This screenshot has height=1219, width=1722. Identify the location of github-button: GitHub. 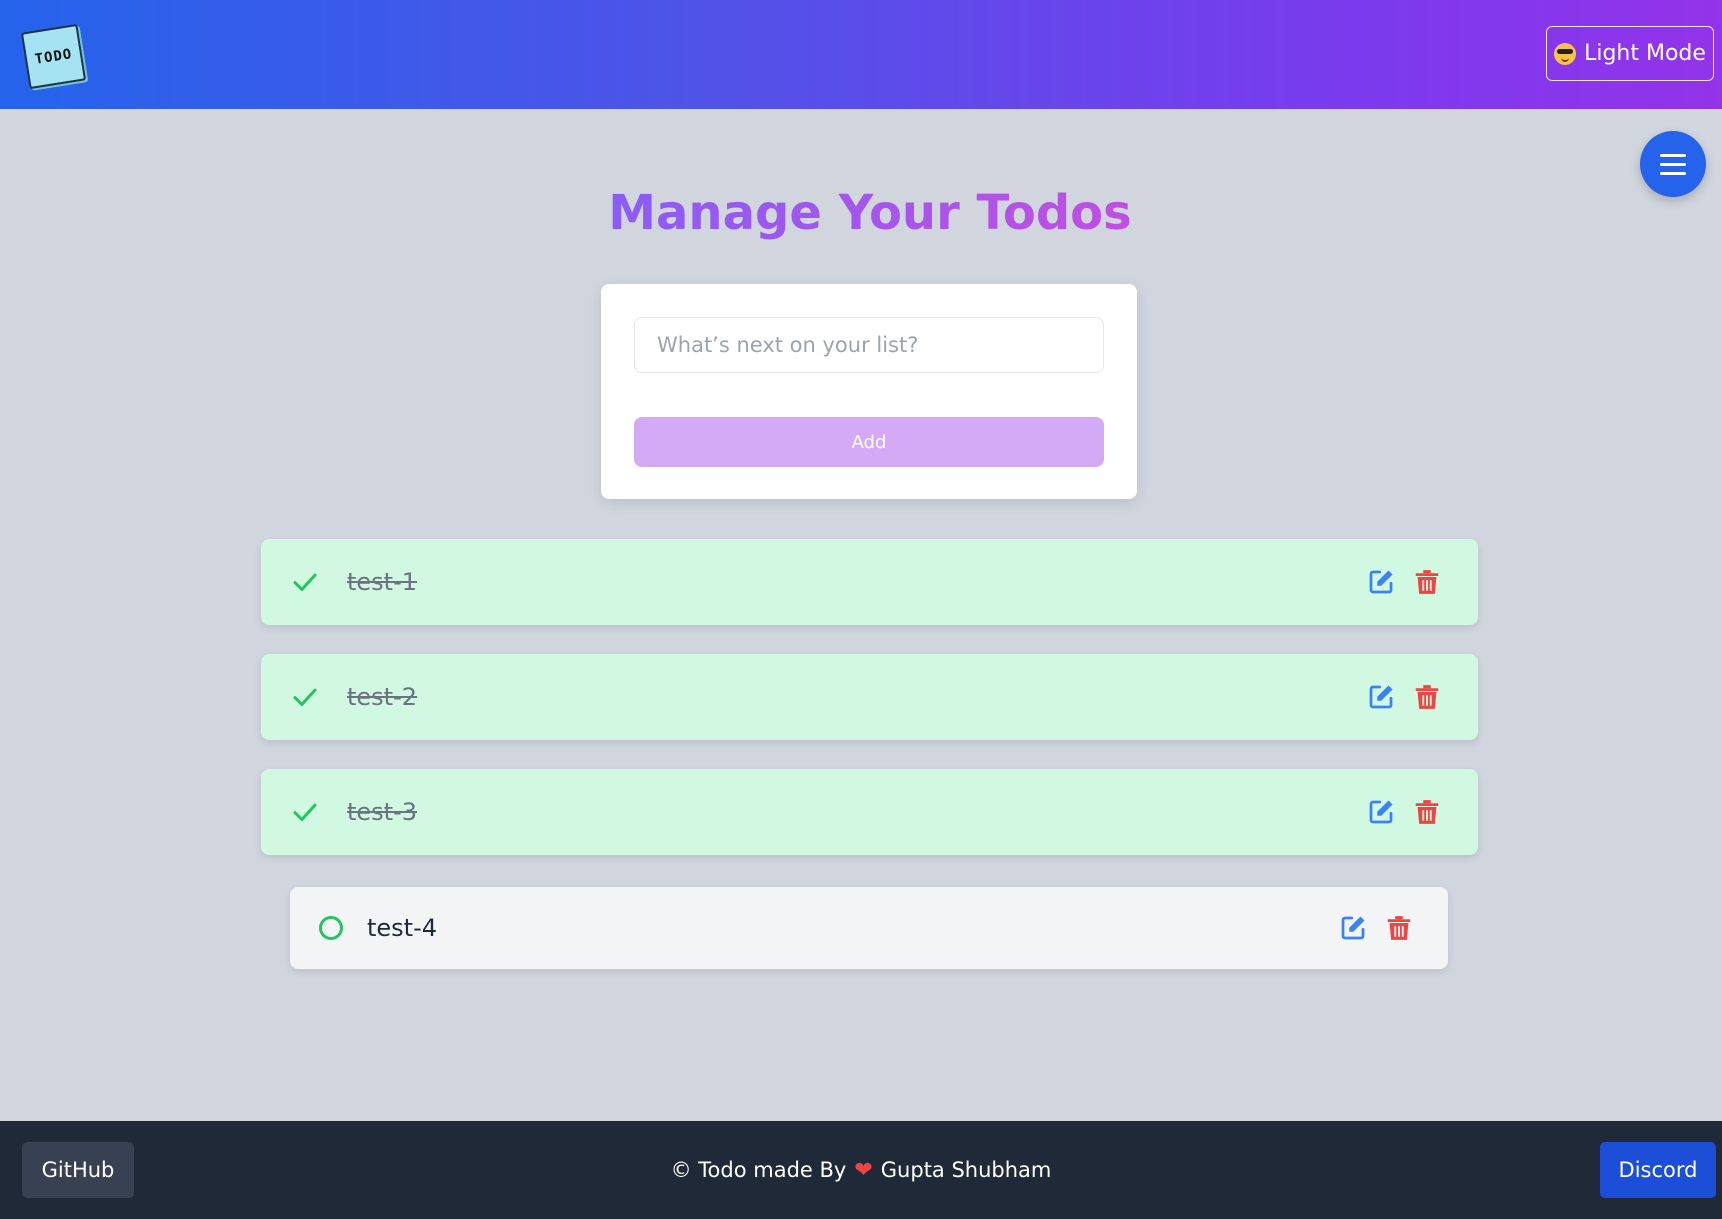
(78, 1170).